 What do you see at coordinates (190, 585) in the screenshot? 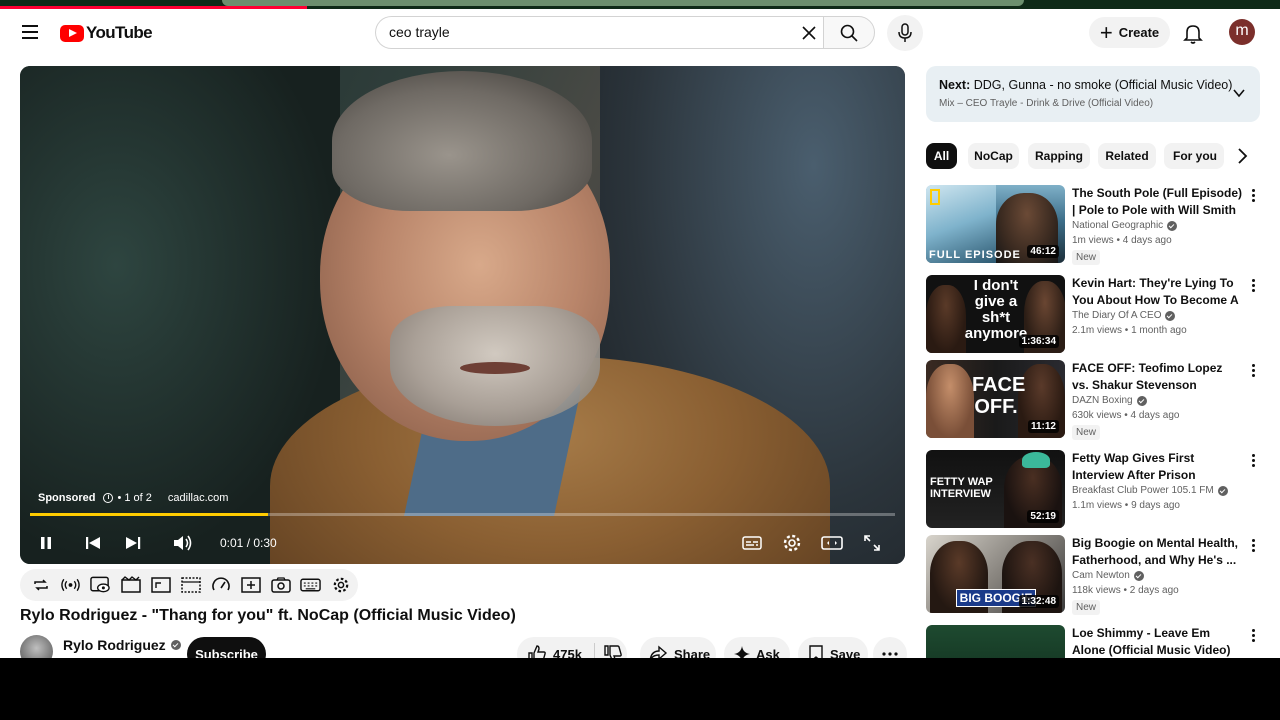
I see `mini-player-icon` at bounding box center [190, 585].